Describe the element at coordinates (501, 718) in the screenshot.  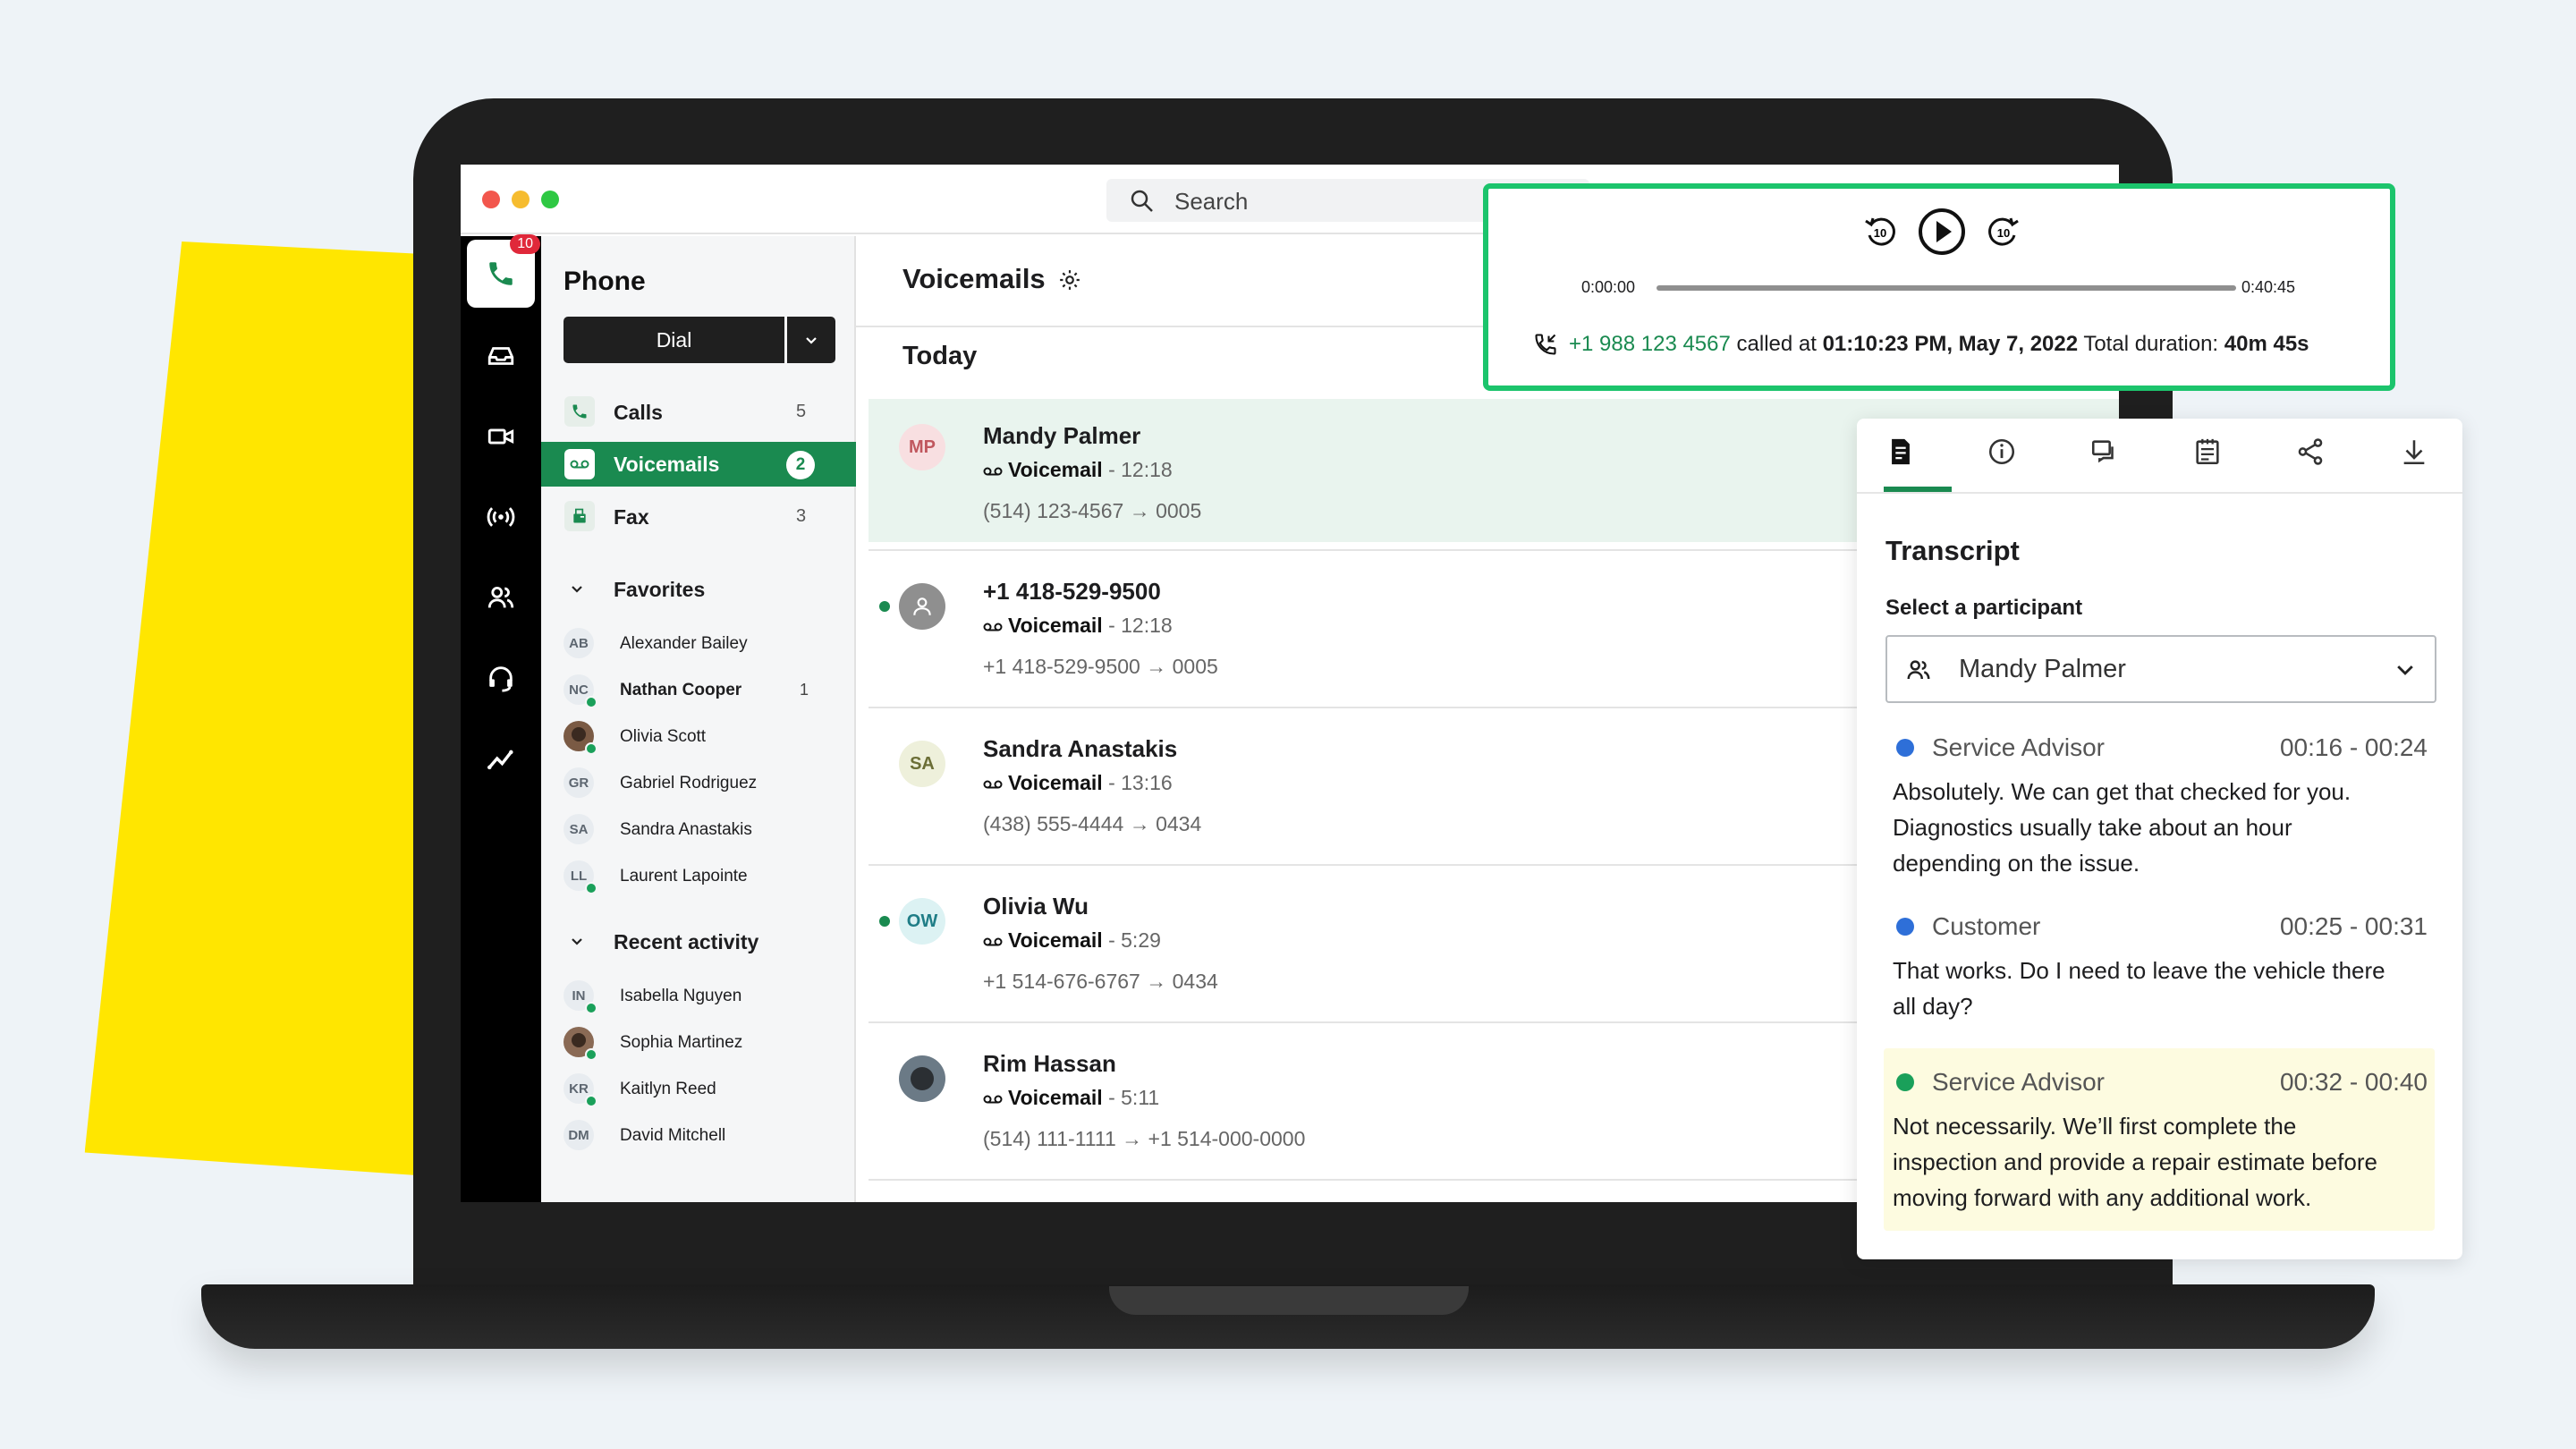
I see `app-rail: 10` at that location.